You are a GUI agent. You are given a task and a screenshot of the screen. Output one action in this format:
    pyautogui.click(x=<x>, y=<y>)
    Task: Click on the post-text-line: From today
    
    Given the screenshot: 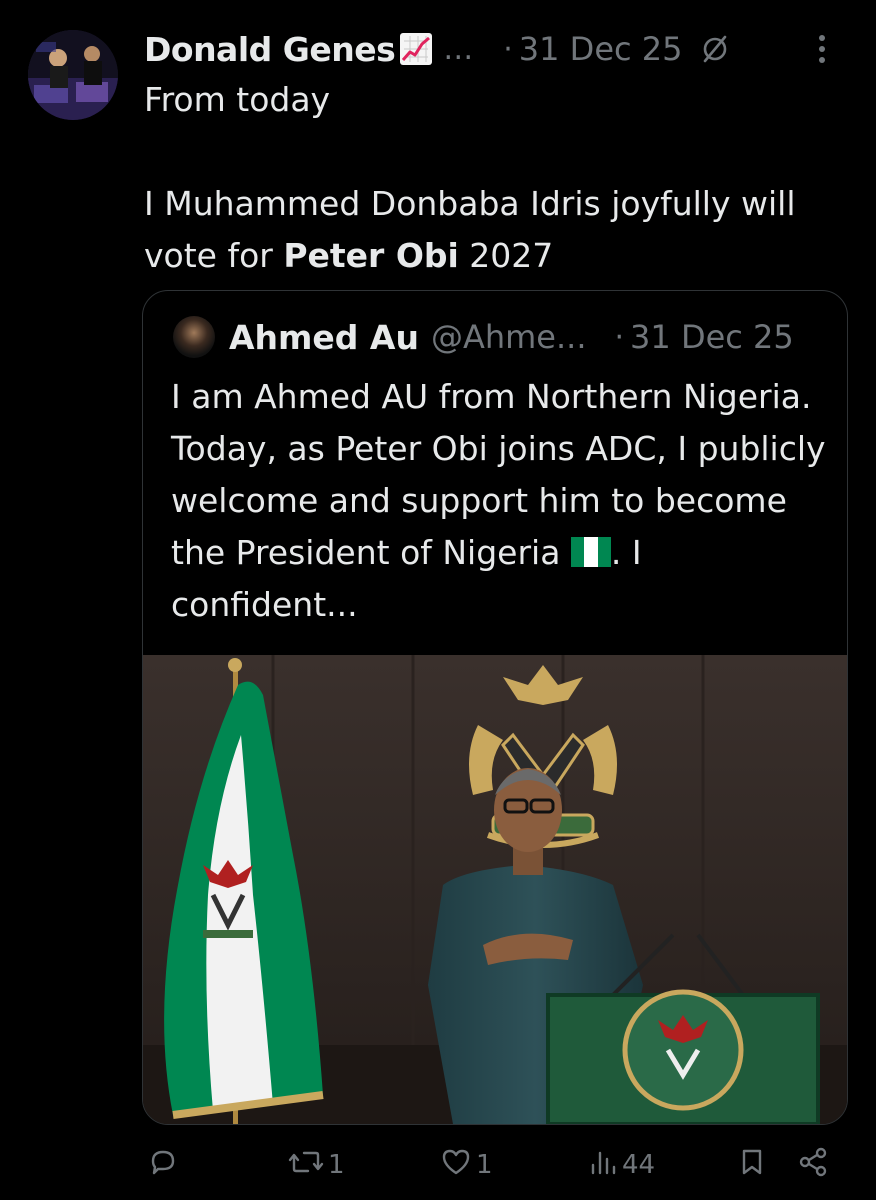 What is the action you would take?
    pyautogui.click(x=237, y=99)
    